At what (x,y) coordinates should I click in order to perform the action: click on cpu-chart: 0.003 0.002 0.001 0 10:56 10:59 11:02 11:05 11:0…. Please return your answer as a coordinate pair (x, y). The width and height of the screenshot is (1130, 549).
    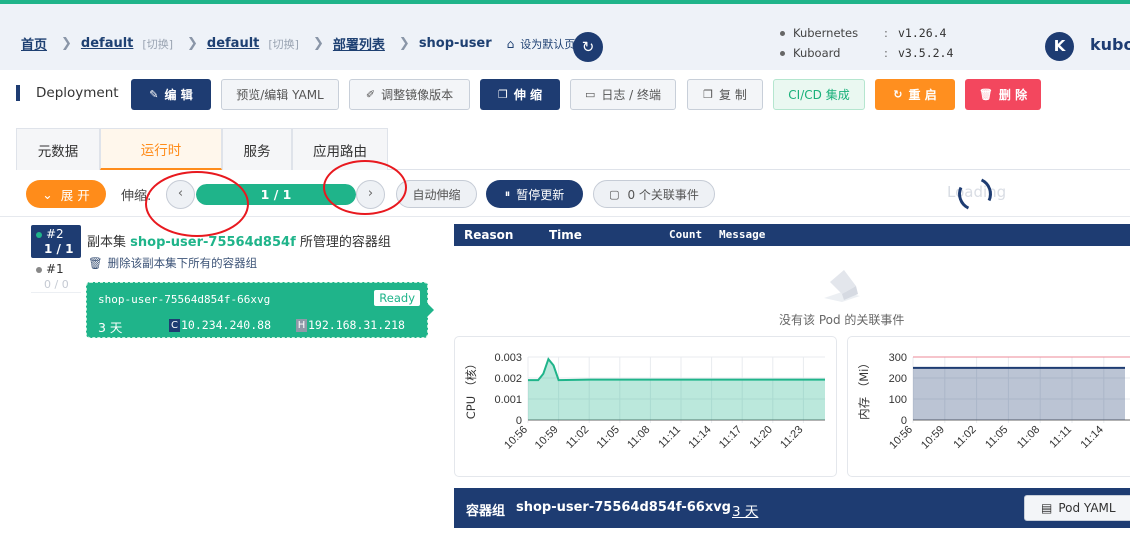
    Looking at the image, I should click on (645, 406).